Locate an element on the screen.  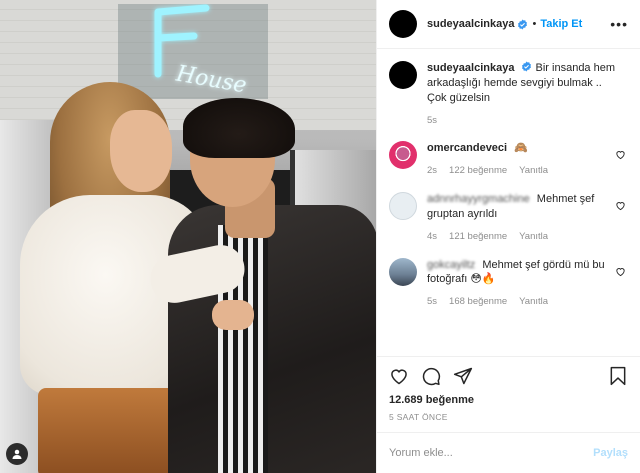
add-comment-bar: Paylaş is located at coordinates (508, 453).